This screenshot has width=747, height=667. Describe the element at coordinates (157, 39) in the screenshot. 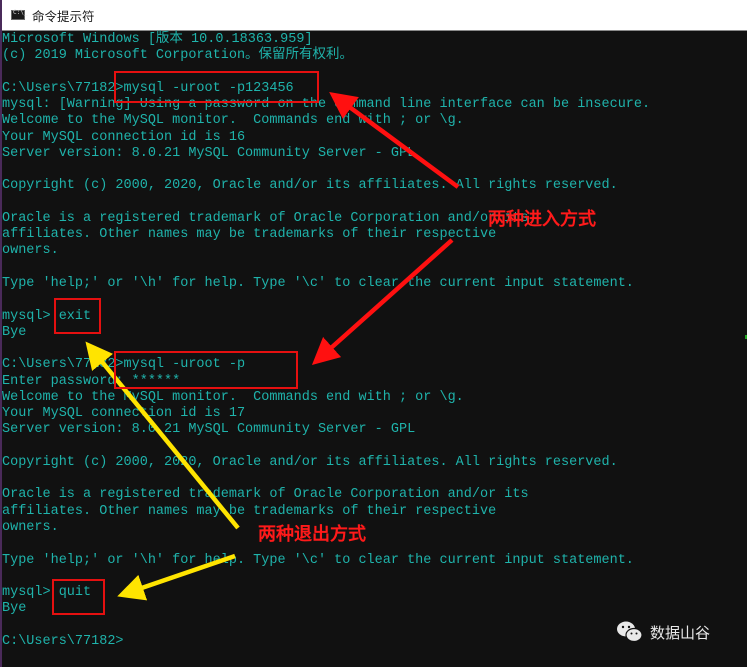

I see `terminal-line: Microsoft Windows [版本 10.0.18363.959]` at that location.